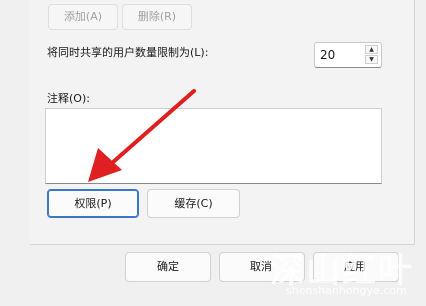 This screenshot has width=426, height=306. Describe the element at coordinates (157, 17) in the screenshot. I see `remove-button: 删除(R)` at that location.